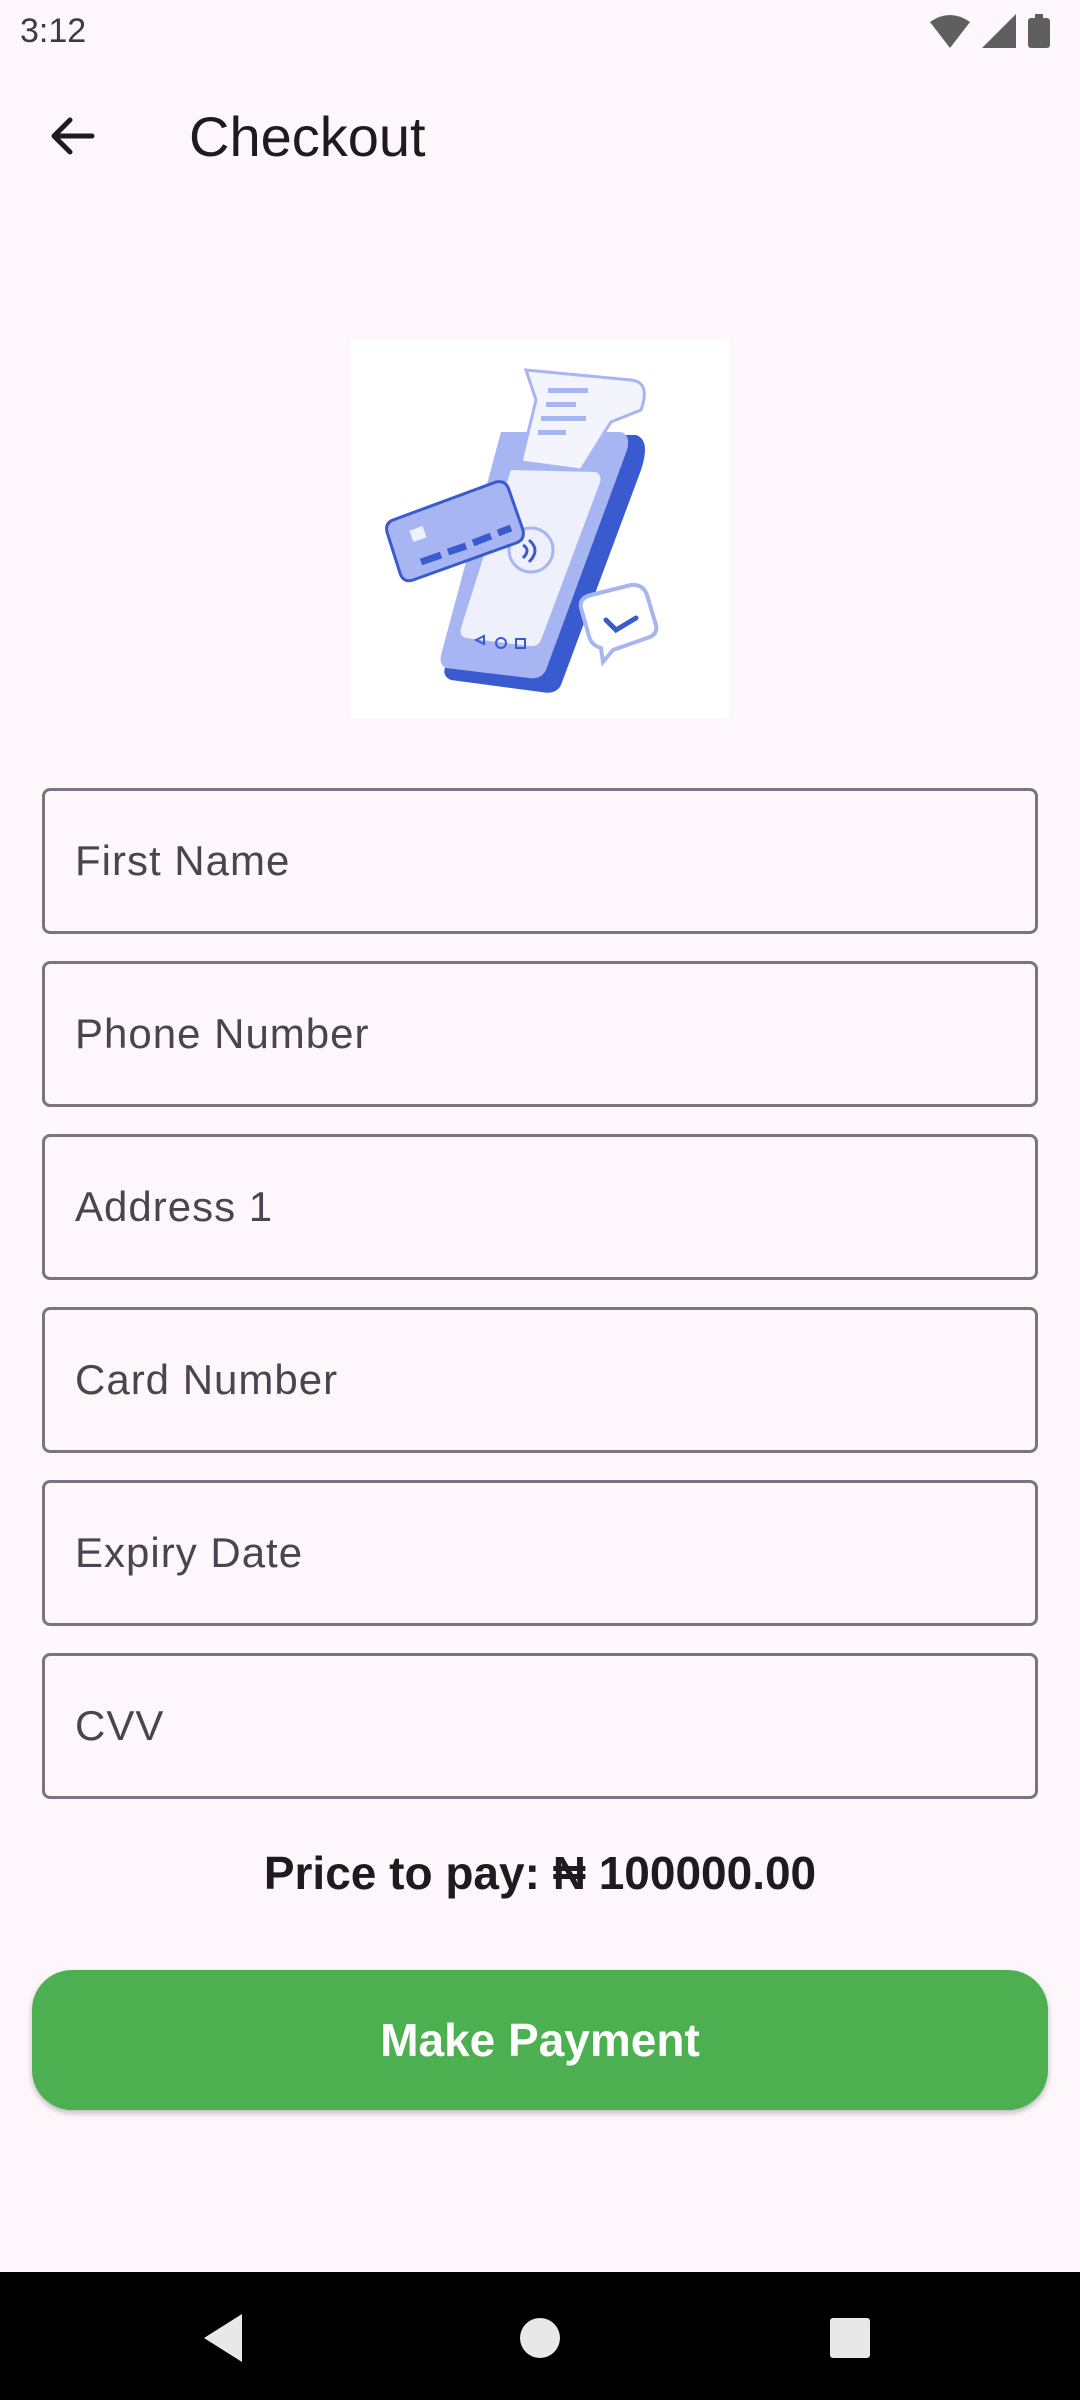  Describe the element at coordinates (950, 31) in the screenshot. I see `wifi-icon` at that location.